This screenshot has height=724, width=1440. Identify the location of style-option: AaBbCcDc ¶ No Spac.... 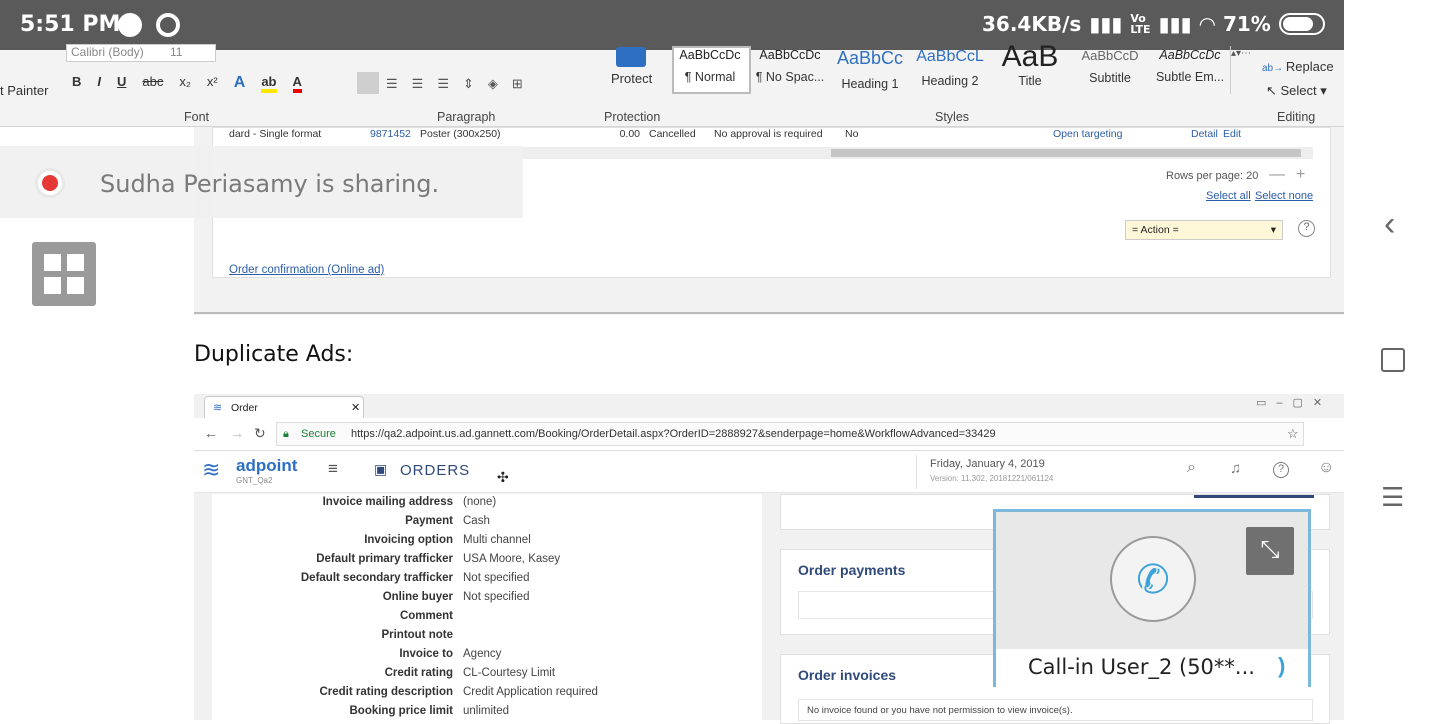
(790, 68).